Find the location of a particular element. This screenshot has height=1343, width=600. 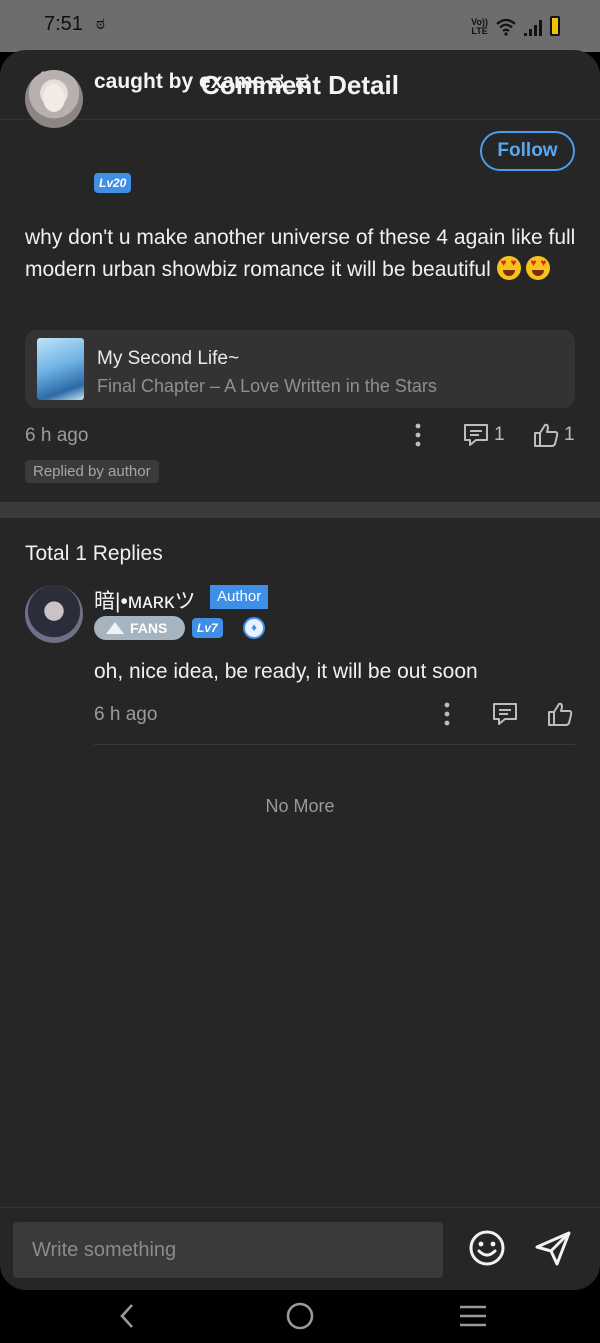

status-time: 7:51 is located at coordinates (63, 24).